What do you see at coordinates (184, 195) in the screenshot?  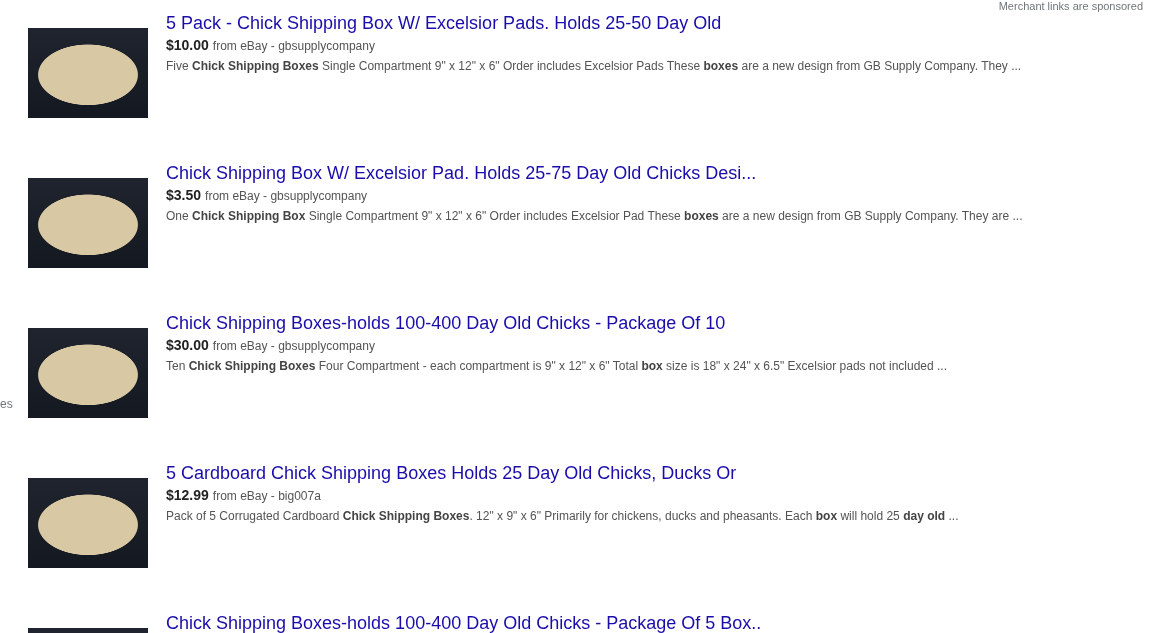 I see `price: $3.50` at bounding box center [184, 195].